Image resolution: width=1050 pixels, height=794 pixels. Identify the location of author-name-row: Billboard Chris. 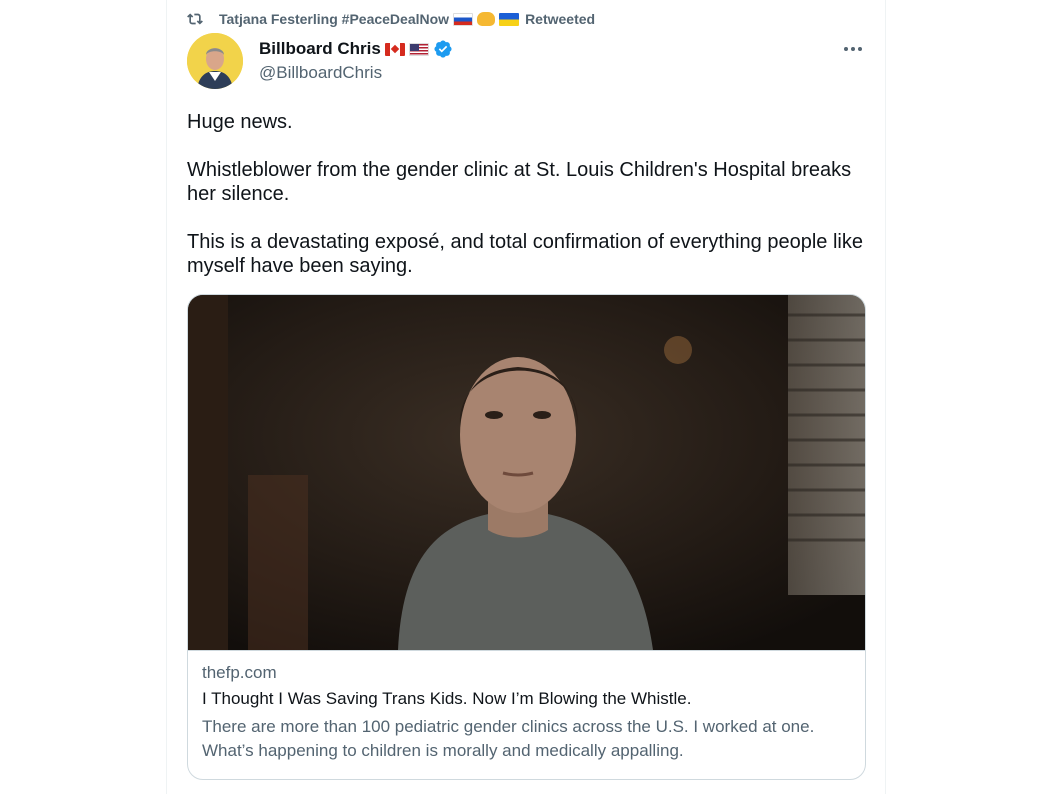
(356, 49).